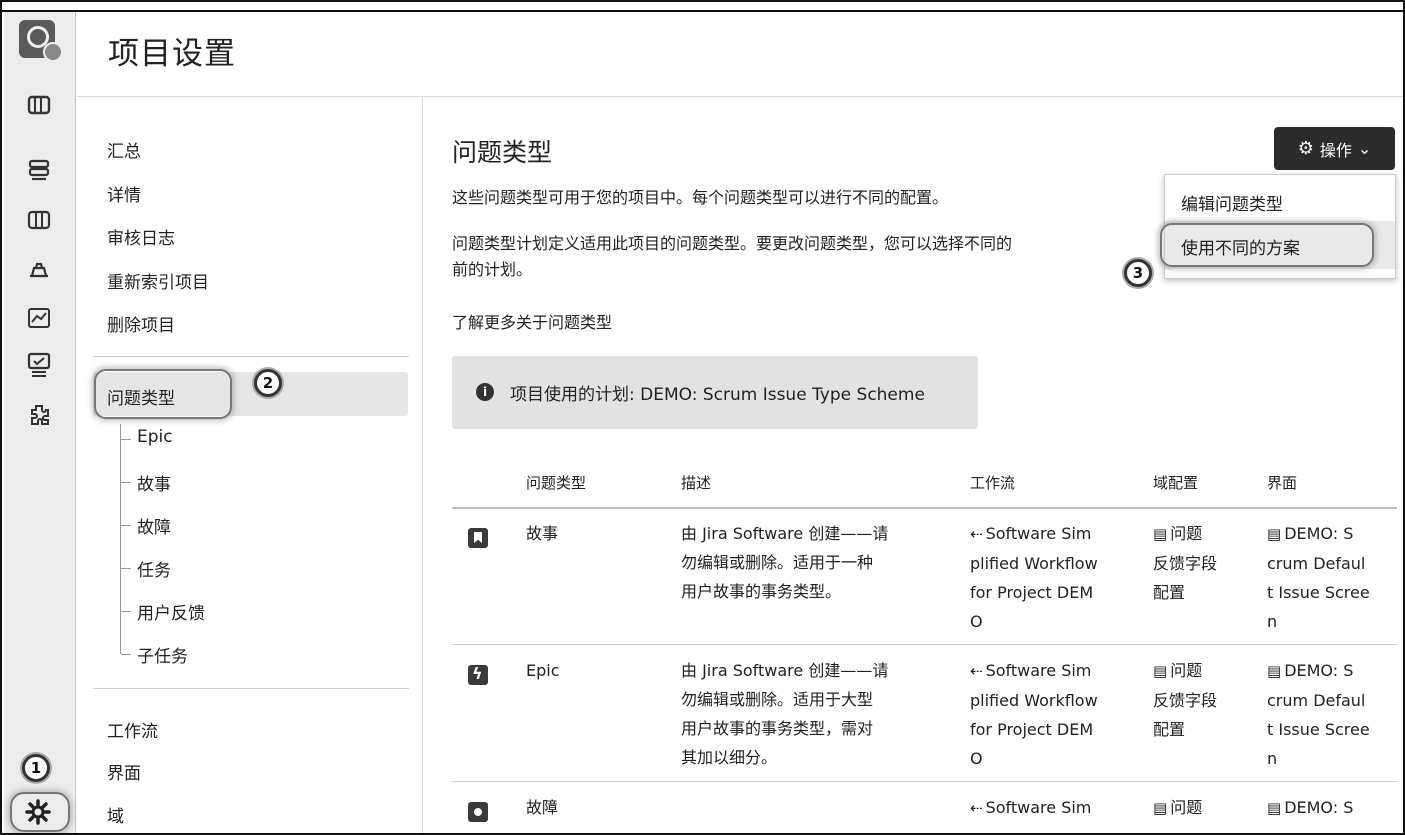  Describe the element at coordinates (147, 437) in the screenshot. I see `nav-sub-epic: Epic` at that location.